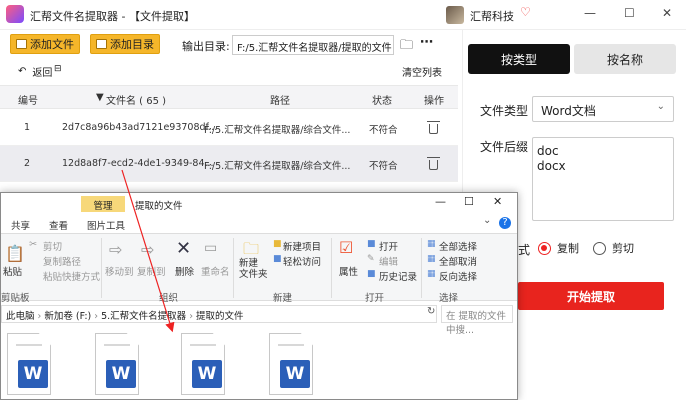 This screenshot has width=686, height=400. I want to click on rename-icon: ▭, so click(211, 248).